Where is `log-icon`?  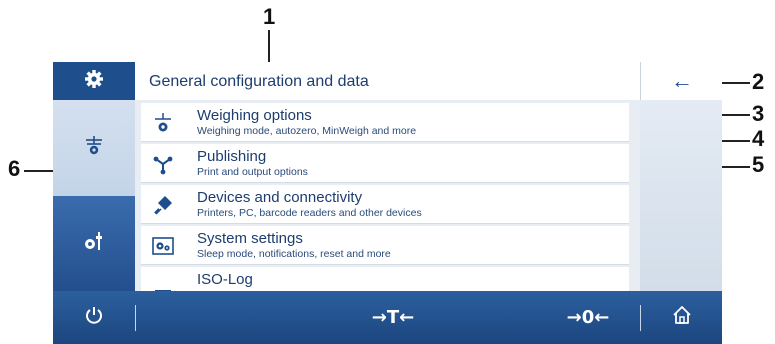
log-icon is located at coordinates (163, 283).